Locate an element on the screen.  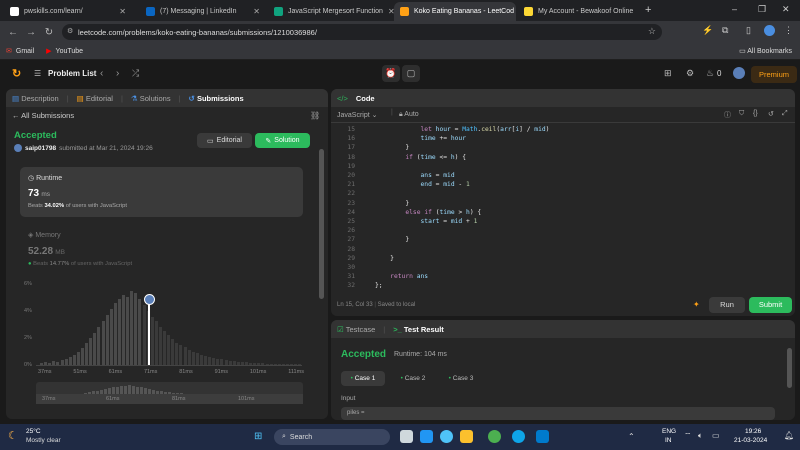
case-tab-1: • Case 1 is located at coordinates (363, 378).